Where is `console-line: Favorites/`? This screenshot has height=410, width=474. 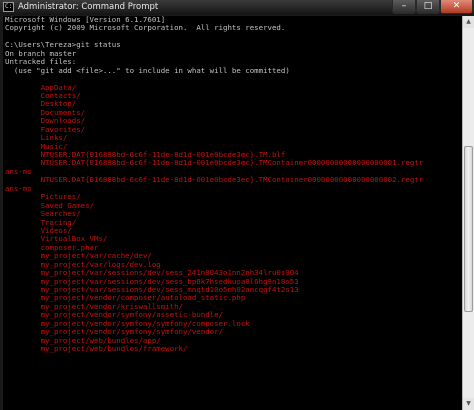
console-line: Favorites/ is located at coordinates (45, 129).